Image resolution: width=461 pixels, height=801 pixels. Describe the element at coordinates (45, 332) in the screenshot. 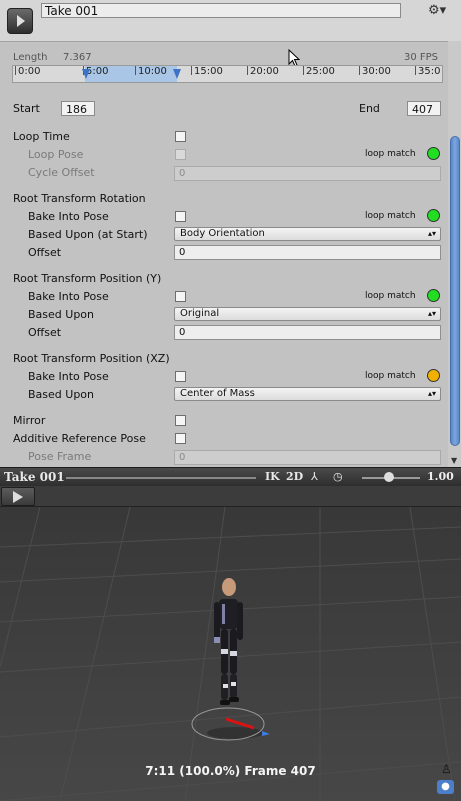

I see `position-y-offset-label: Offset` at that location.